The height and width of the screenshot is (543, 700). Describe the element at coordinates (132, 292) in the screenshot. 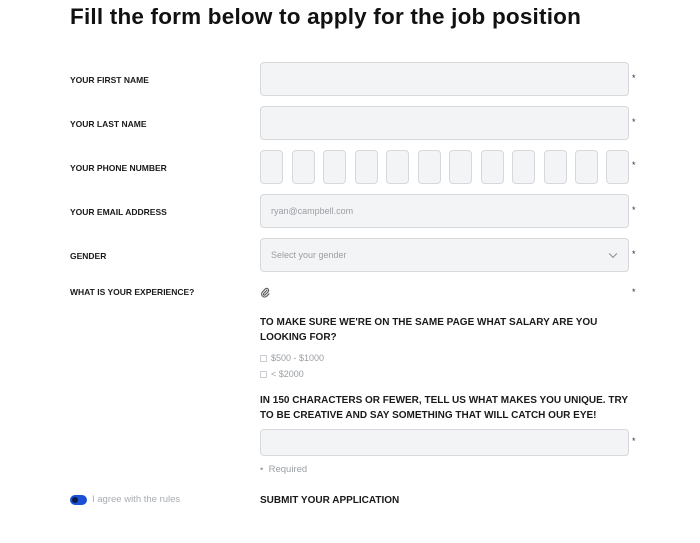

I see `experience-label: WHAT IS YOUR EXPERIENCE?` at that location.